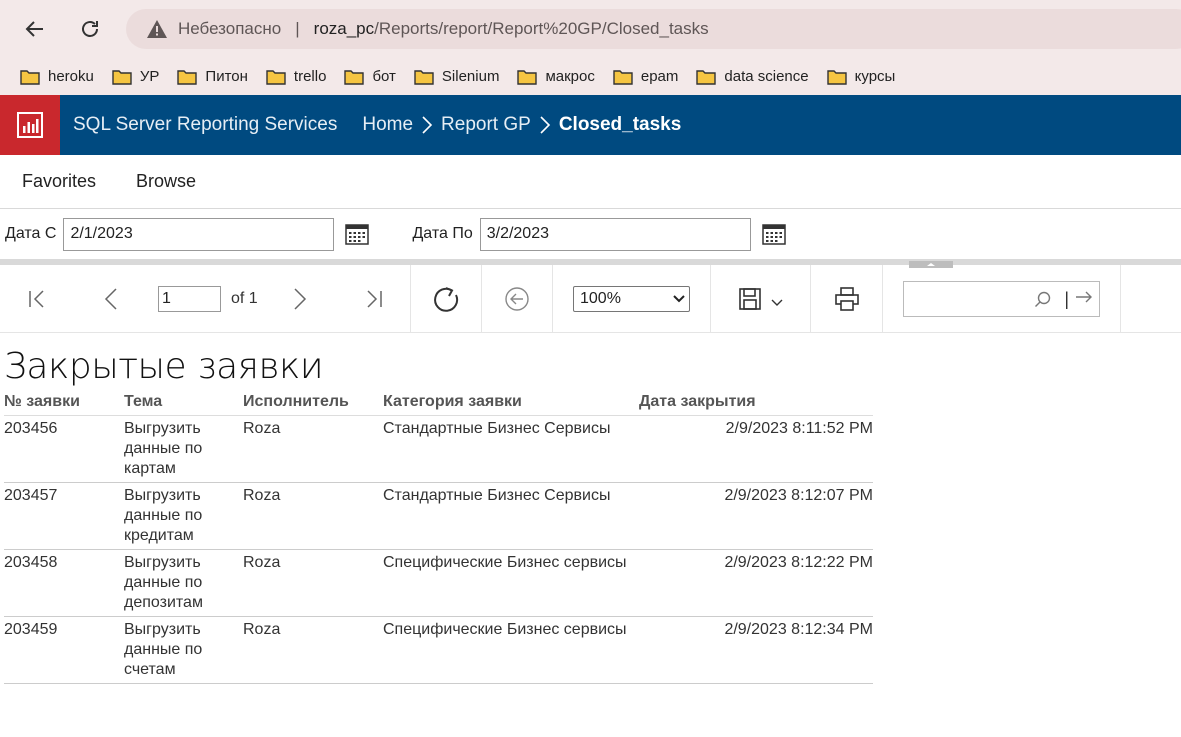  I want to click on cell-closed-date: 2/9/2023 8:12:07 PM, so click(756, 516).